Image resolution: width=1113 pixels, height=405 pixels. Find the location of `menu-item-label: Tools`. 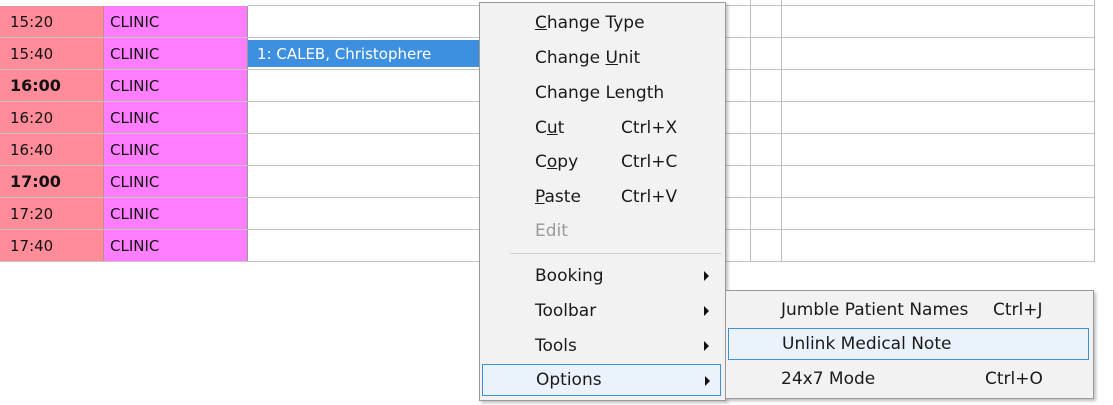

menu-item-label: Tools is located at coordinates (556, 346).